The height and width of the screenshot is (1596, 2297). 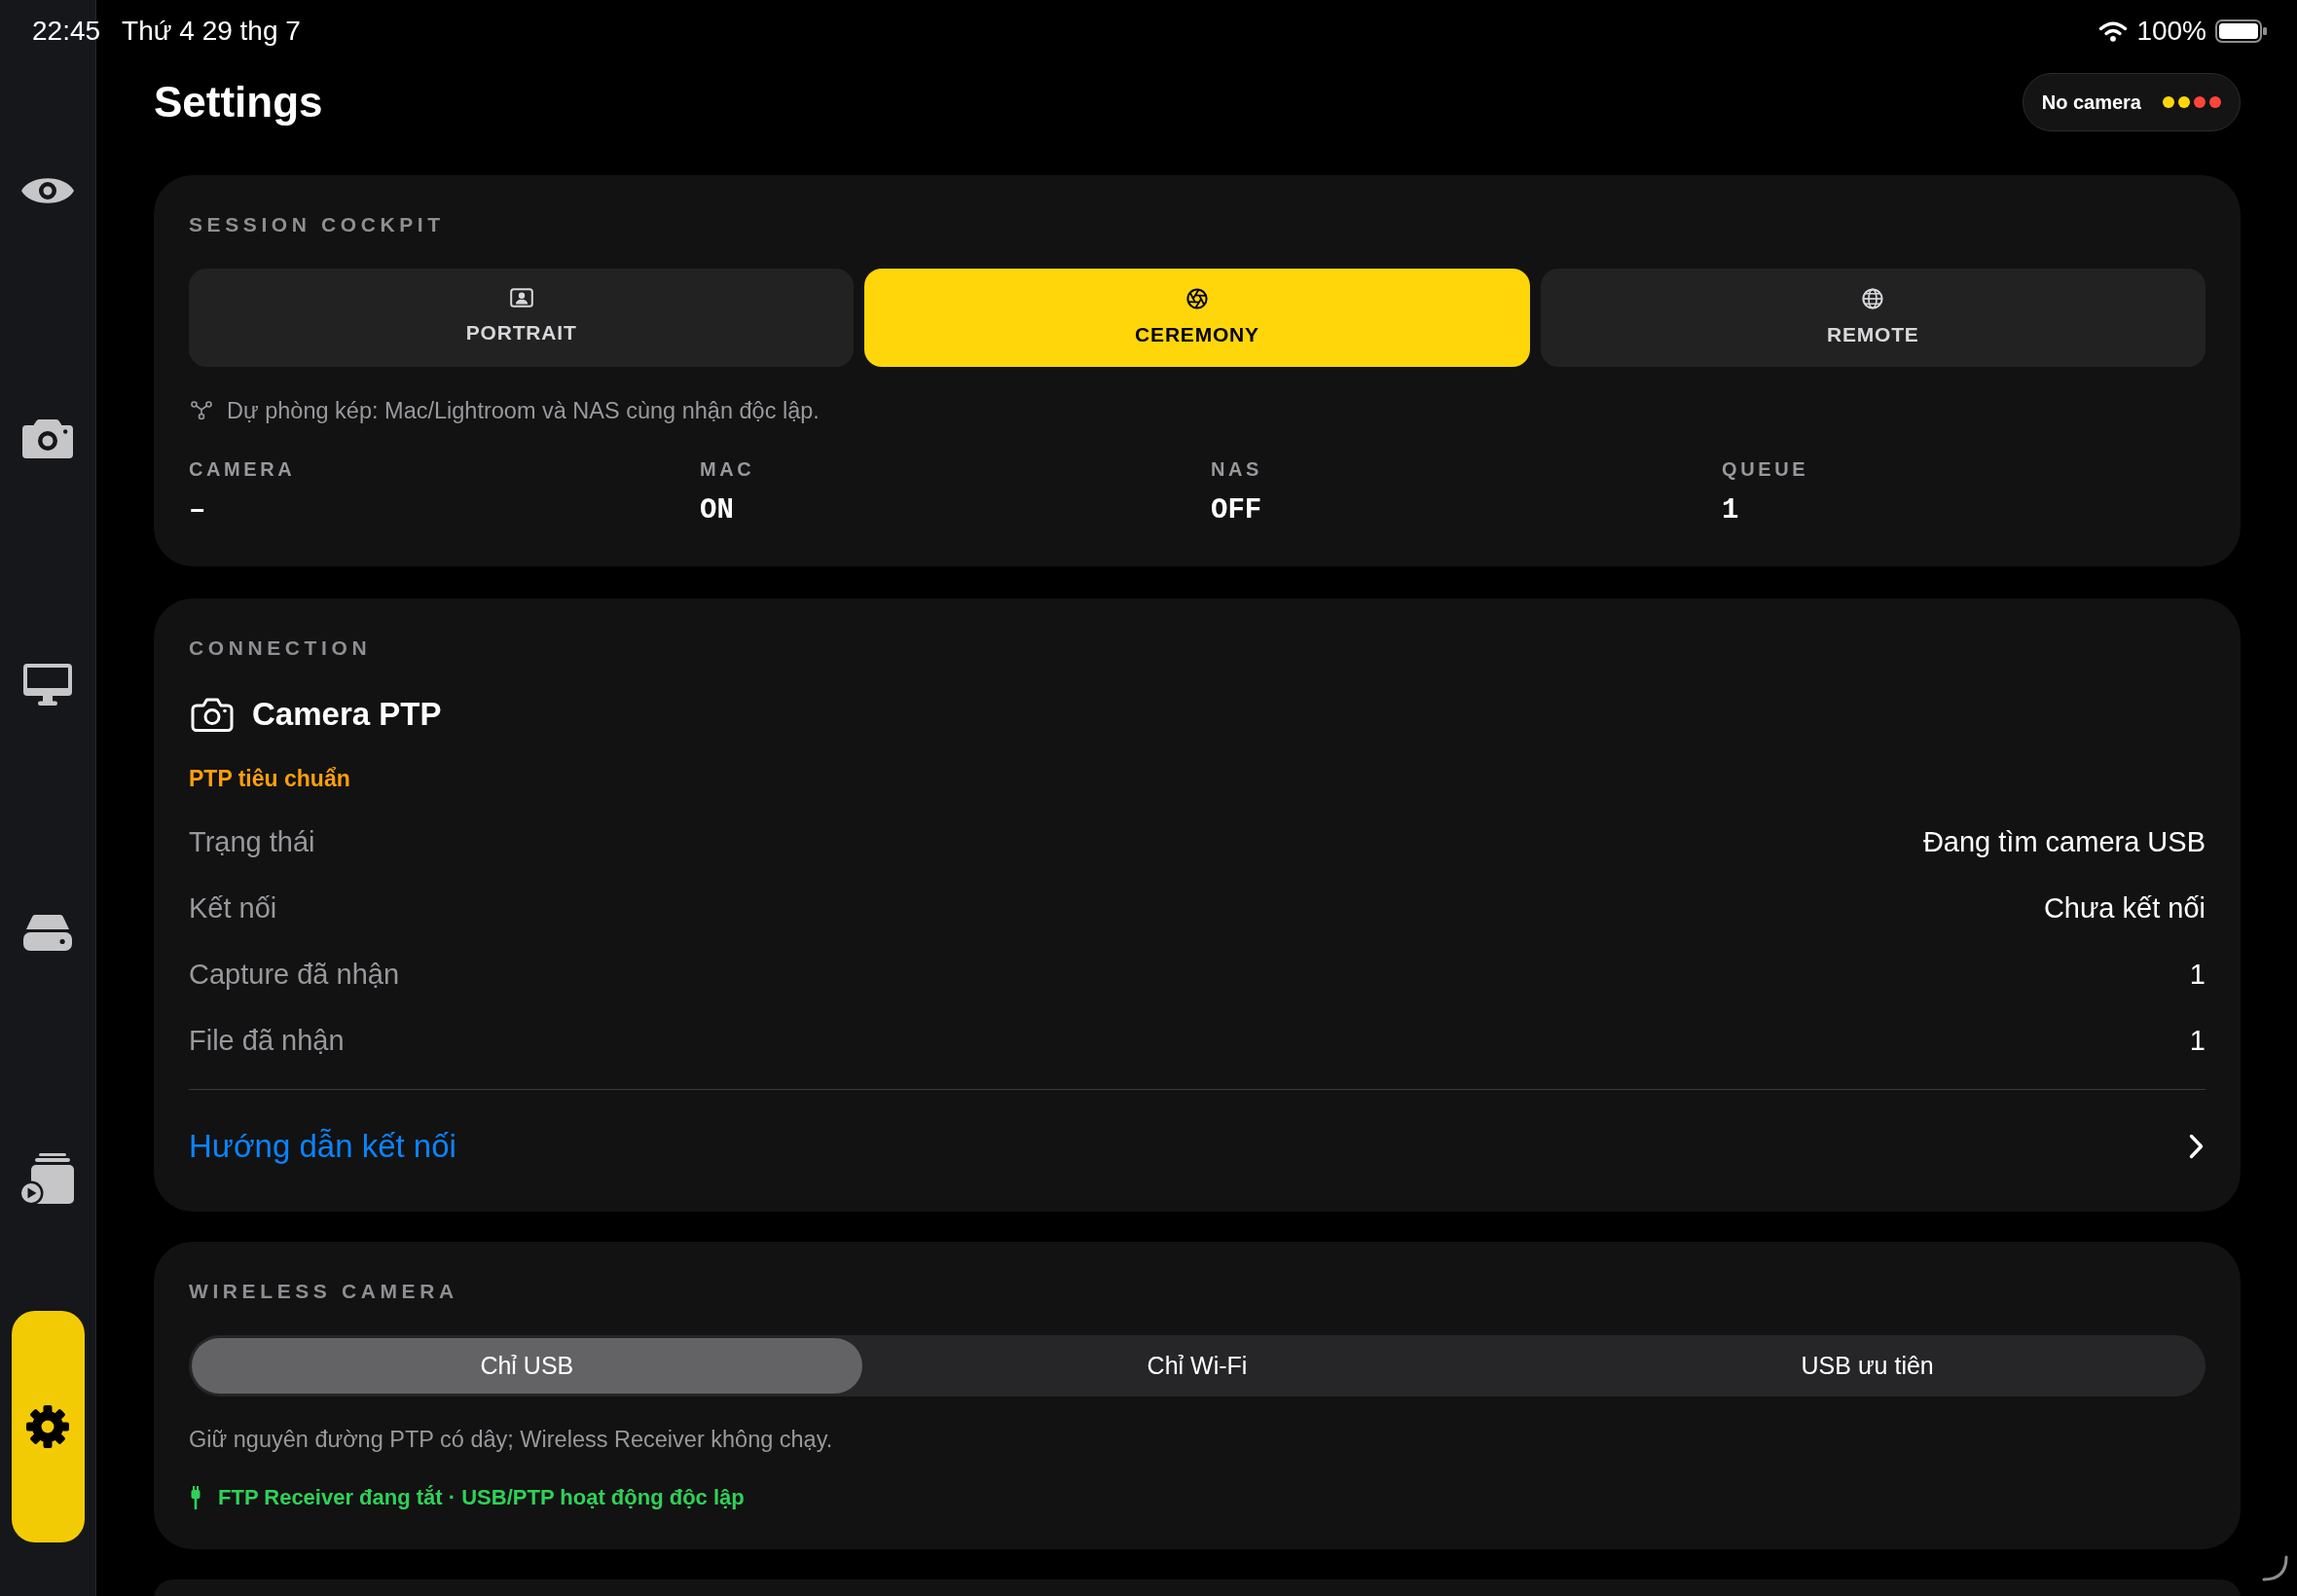 I want to click on gear-icon, so click(x=47, y=1426).